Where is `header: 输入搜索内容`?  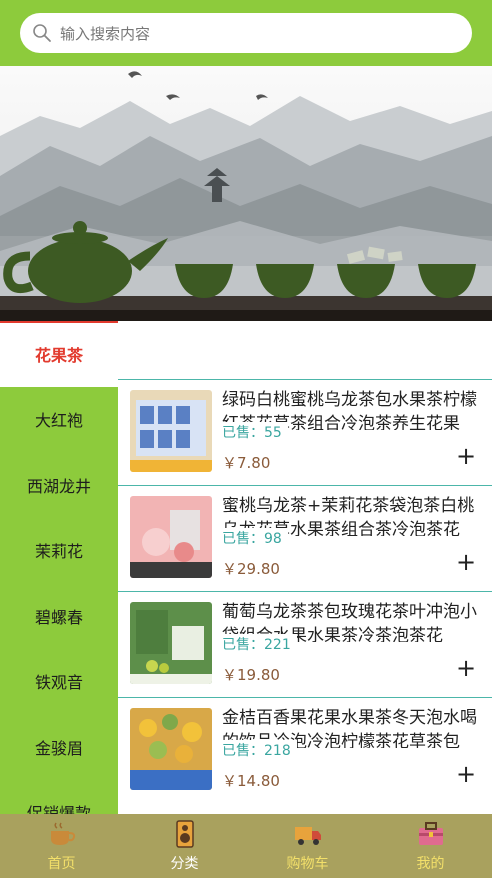
header: 输入搜索内容 is located at coordinates (246, 33).